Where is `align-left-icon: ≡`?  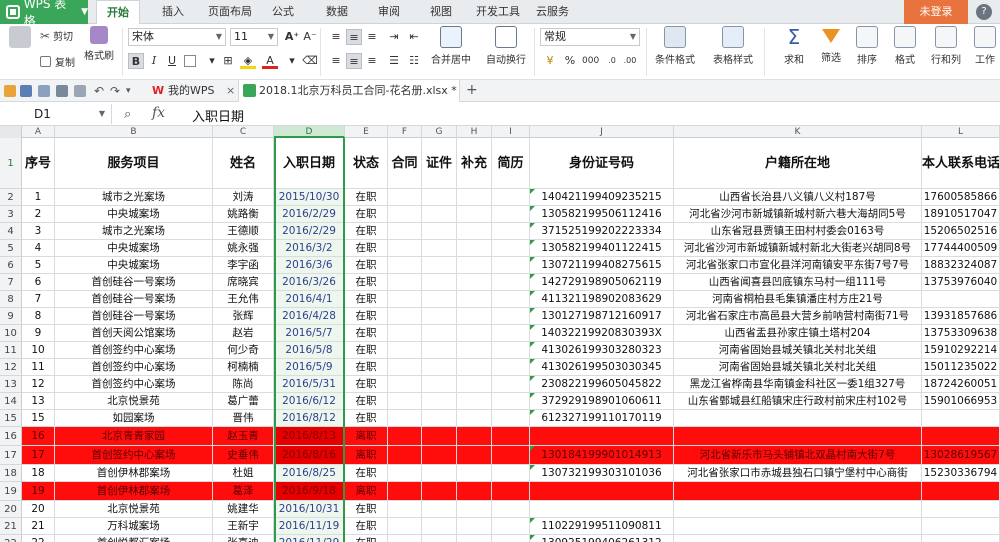
align-left-icon: ≡ is located at coordinates (336, 61).